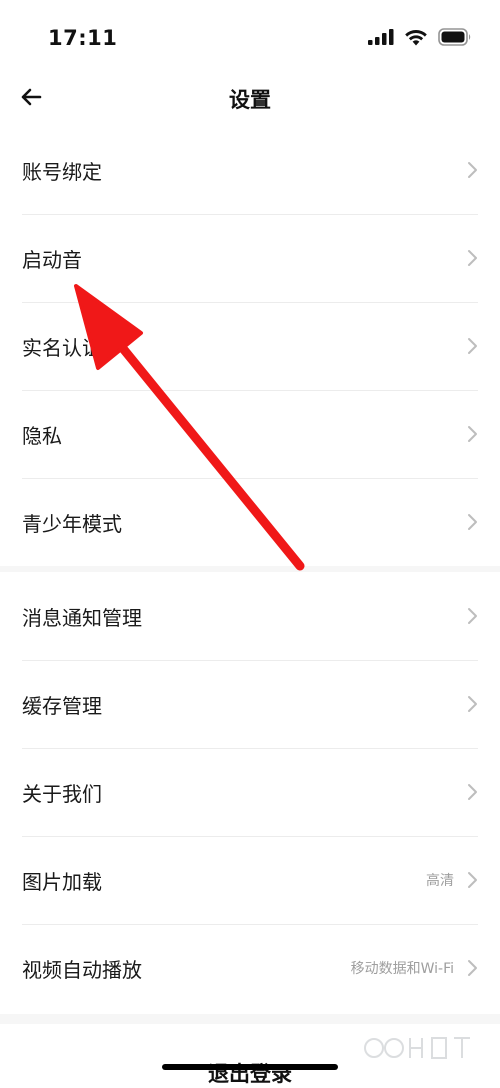 This screenshot has height=1088, width=500. I want to click on nav-bar: 设置, so click(250, 97).